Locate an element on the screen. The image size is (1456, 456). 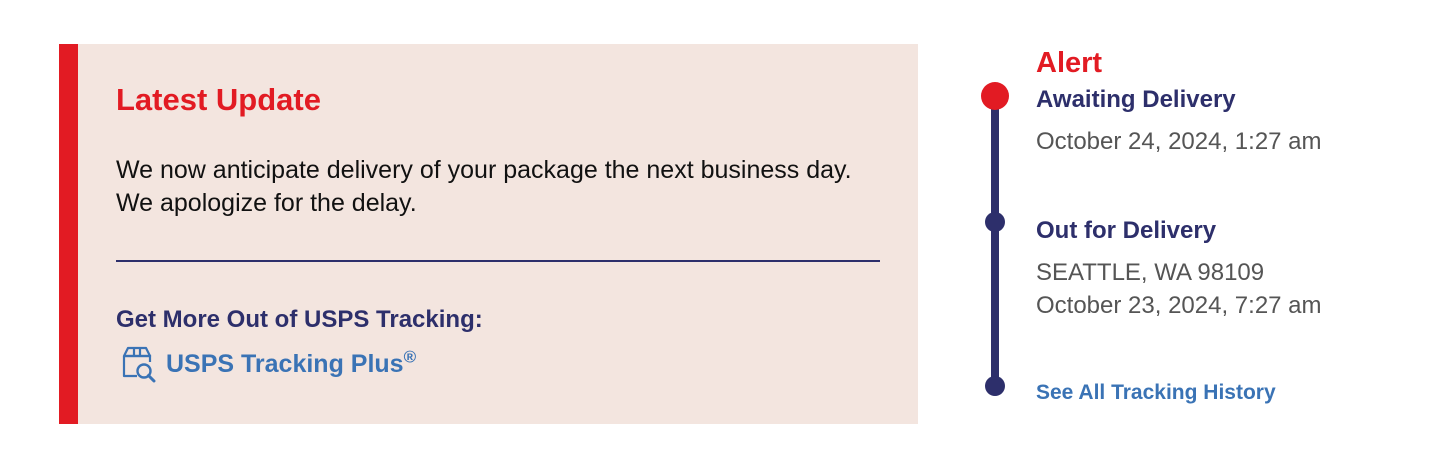
alert-accent-bar is located at coordinates (68, 234).